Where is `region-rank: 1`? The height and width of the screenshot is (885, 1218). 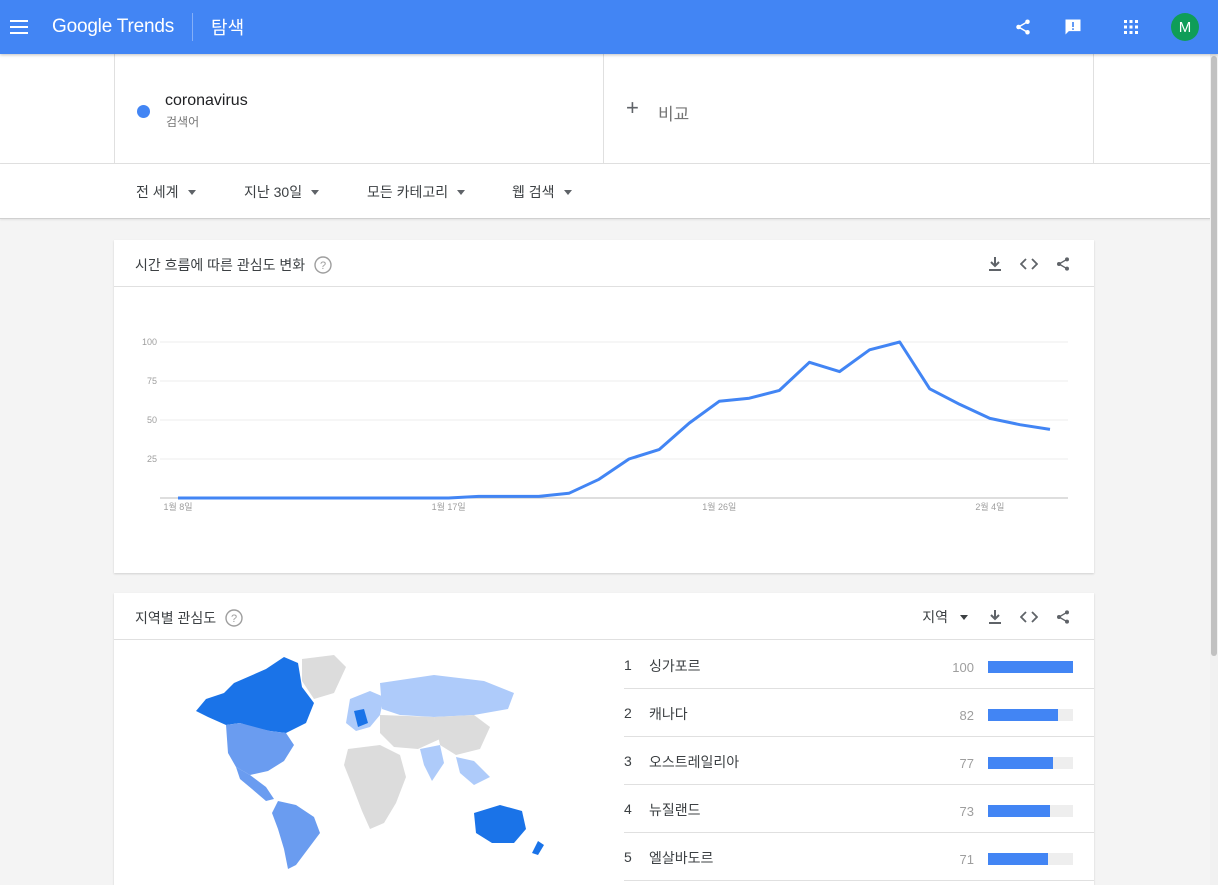
region-rank: 1 is located at coordinates (628, 665).